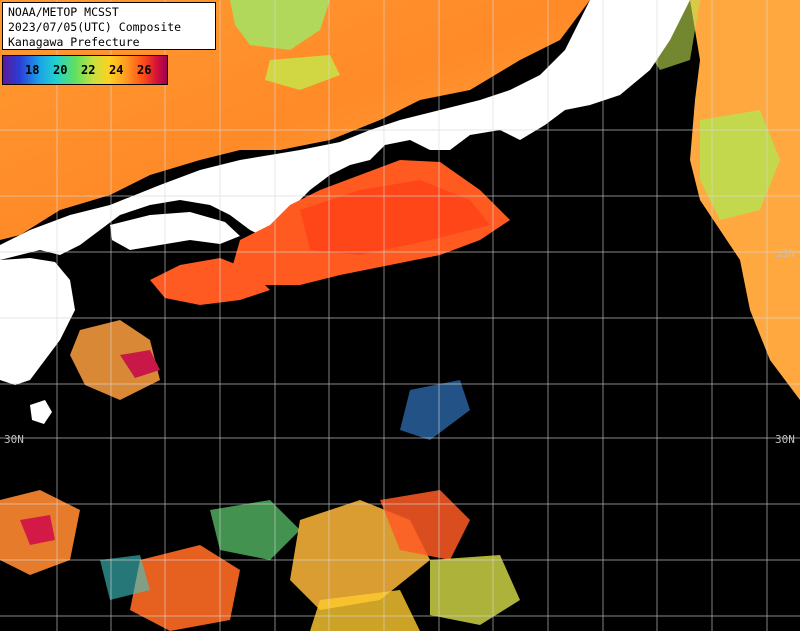 Image resolution: width=800 pixels, height=631 pixels. I want to click on land-island, so click(41, 412).